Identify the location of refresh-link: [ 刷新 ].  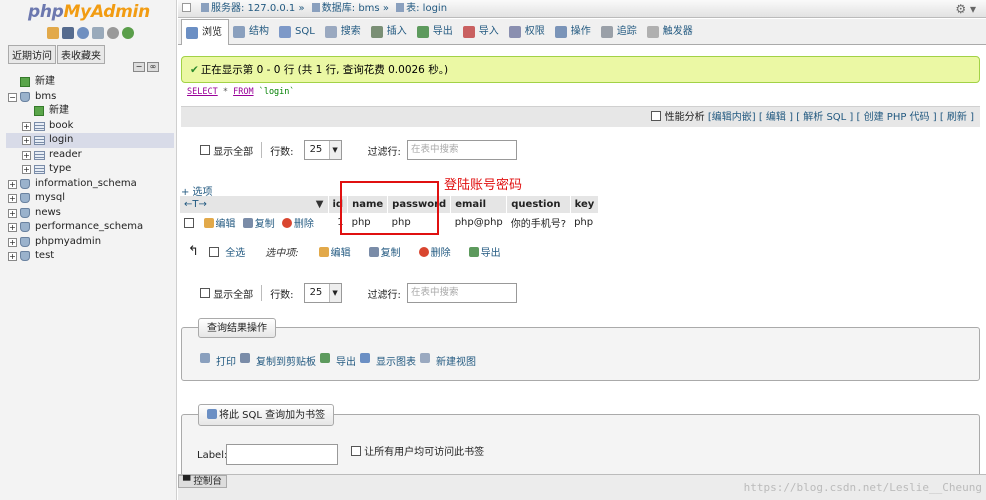
(957, 117).